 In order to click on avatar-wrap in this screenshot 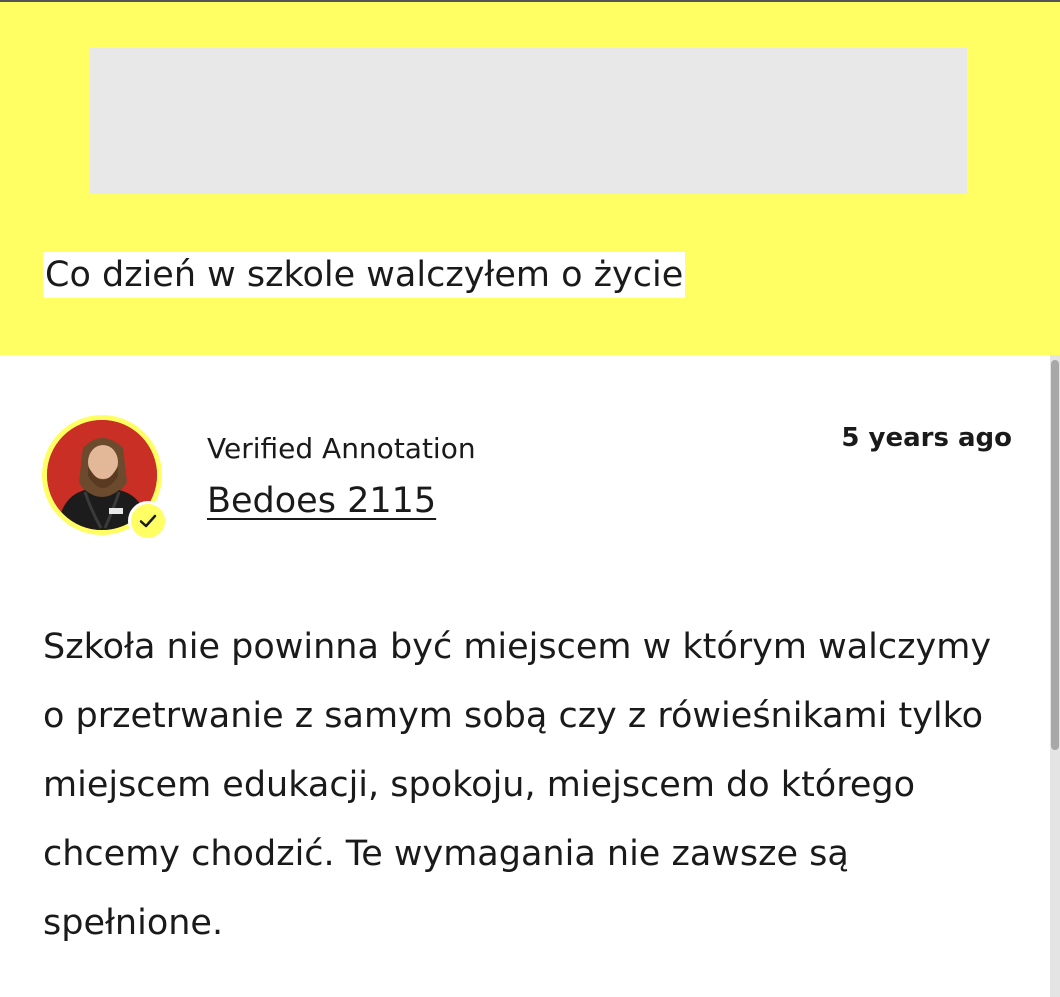, I will do `click(107, 480)`.